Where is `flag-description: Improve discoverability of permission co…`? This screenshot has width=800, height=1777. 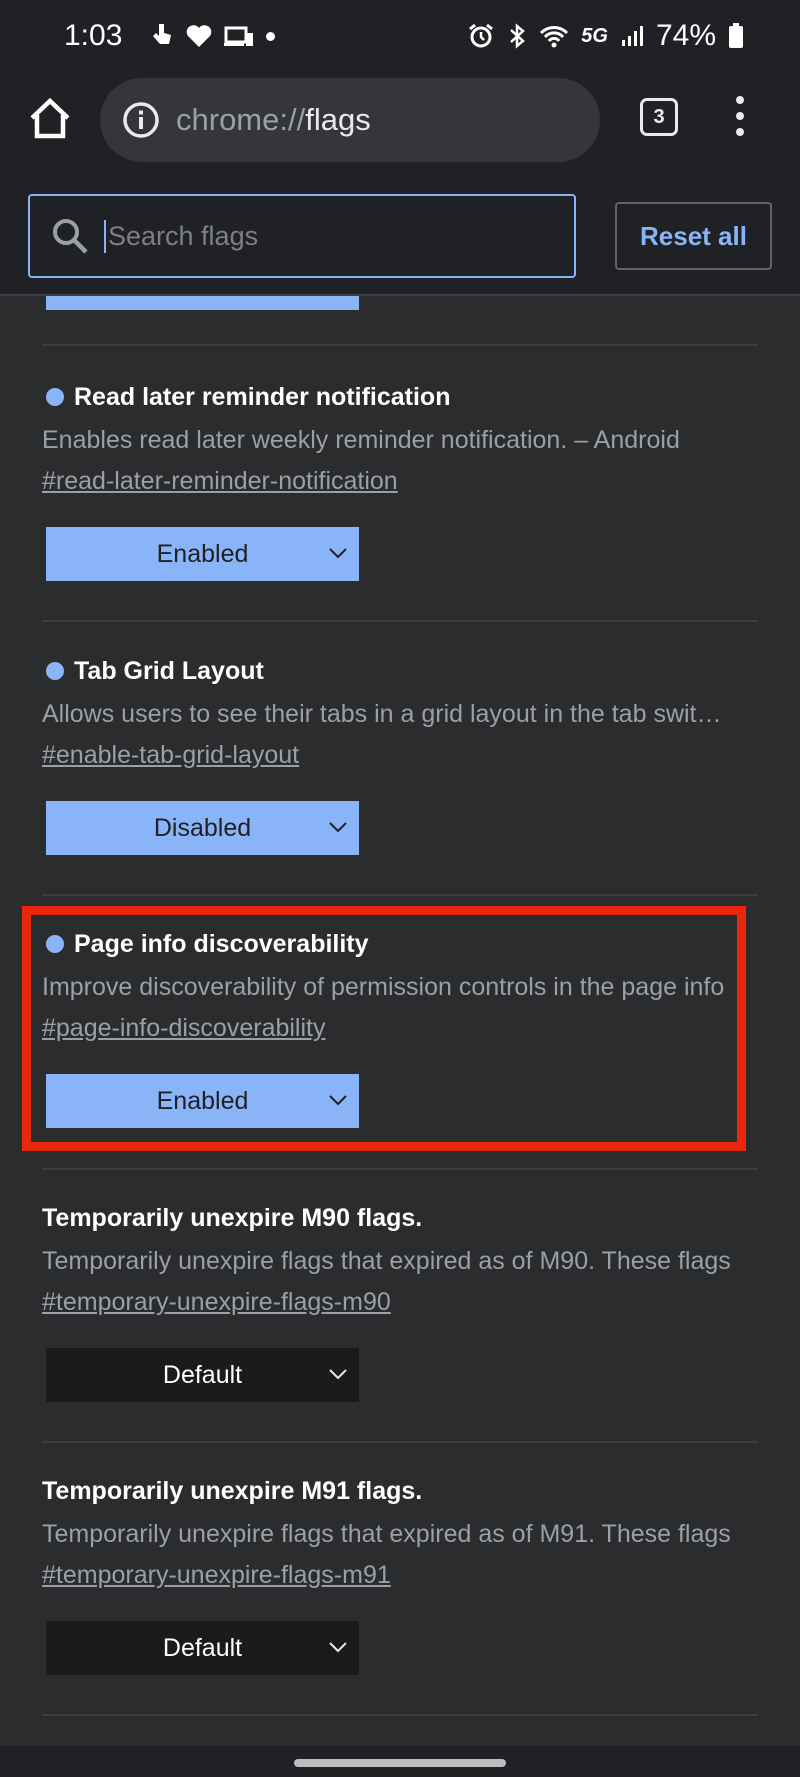
flag-description: Improve discoverability of permission co… is located at coordinates (383, 987).